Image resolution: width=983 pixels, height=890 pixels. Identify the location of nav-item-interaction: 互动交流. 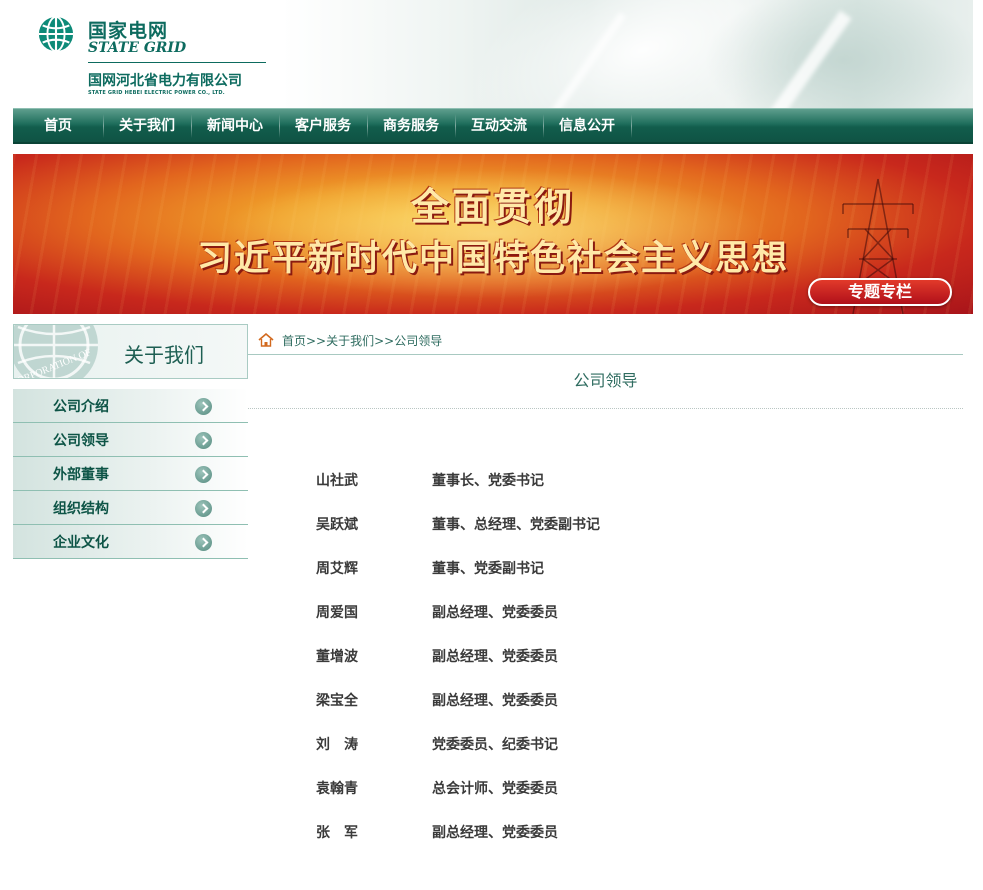
(499, 126).